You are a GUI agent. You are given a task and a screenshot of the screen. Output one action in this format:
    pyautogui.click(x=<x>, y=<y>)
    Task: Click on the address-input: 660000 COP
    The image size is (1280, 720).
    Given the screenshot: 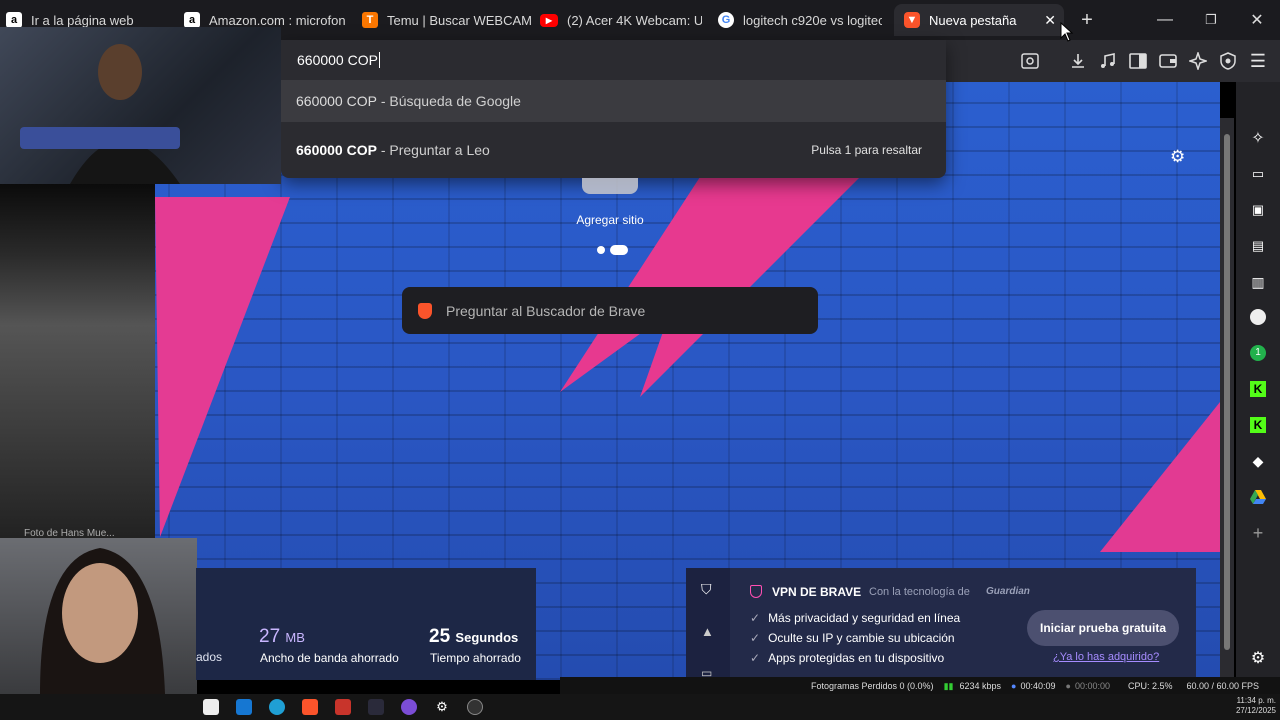 What is the action you would take?
    pyautogui.click(x=613, y=60)
    